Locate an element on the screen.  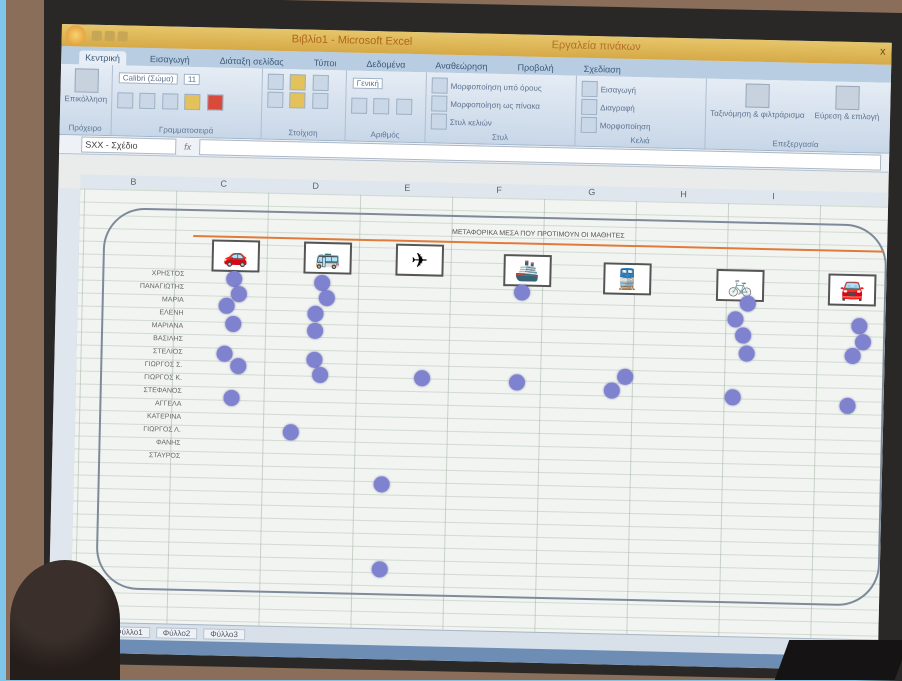
quick-access-toolbar is located at coordinates (109, 36).